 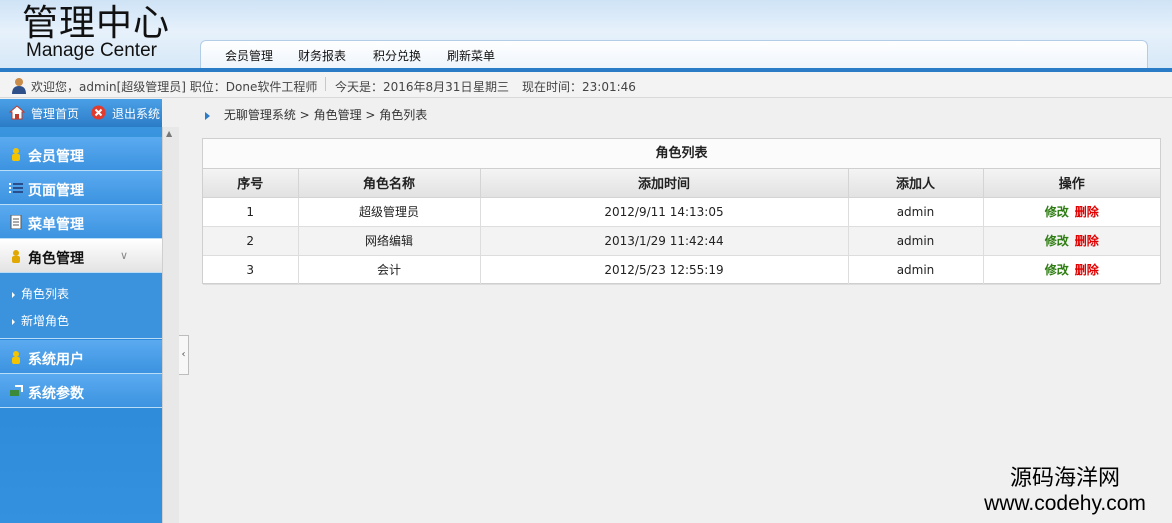 What do you see at coordinates (664, 183) in the screenshot?
I see `column-header-time: 添加时间` at bounding box center [664, 183].